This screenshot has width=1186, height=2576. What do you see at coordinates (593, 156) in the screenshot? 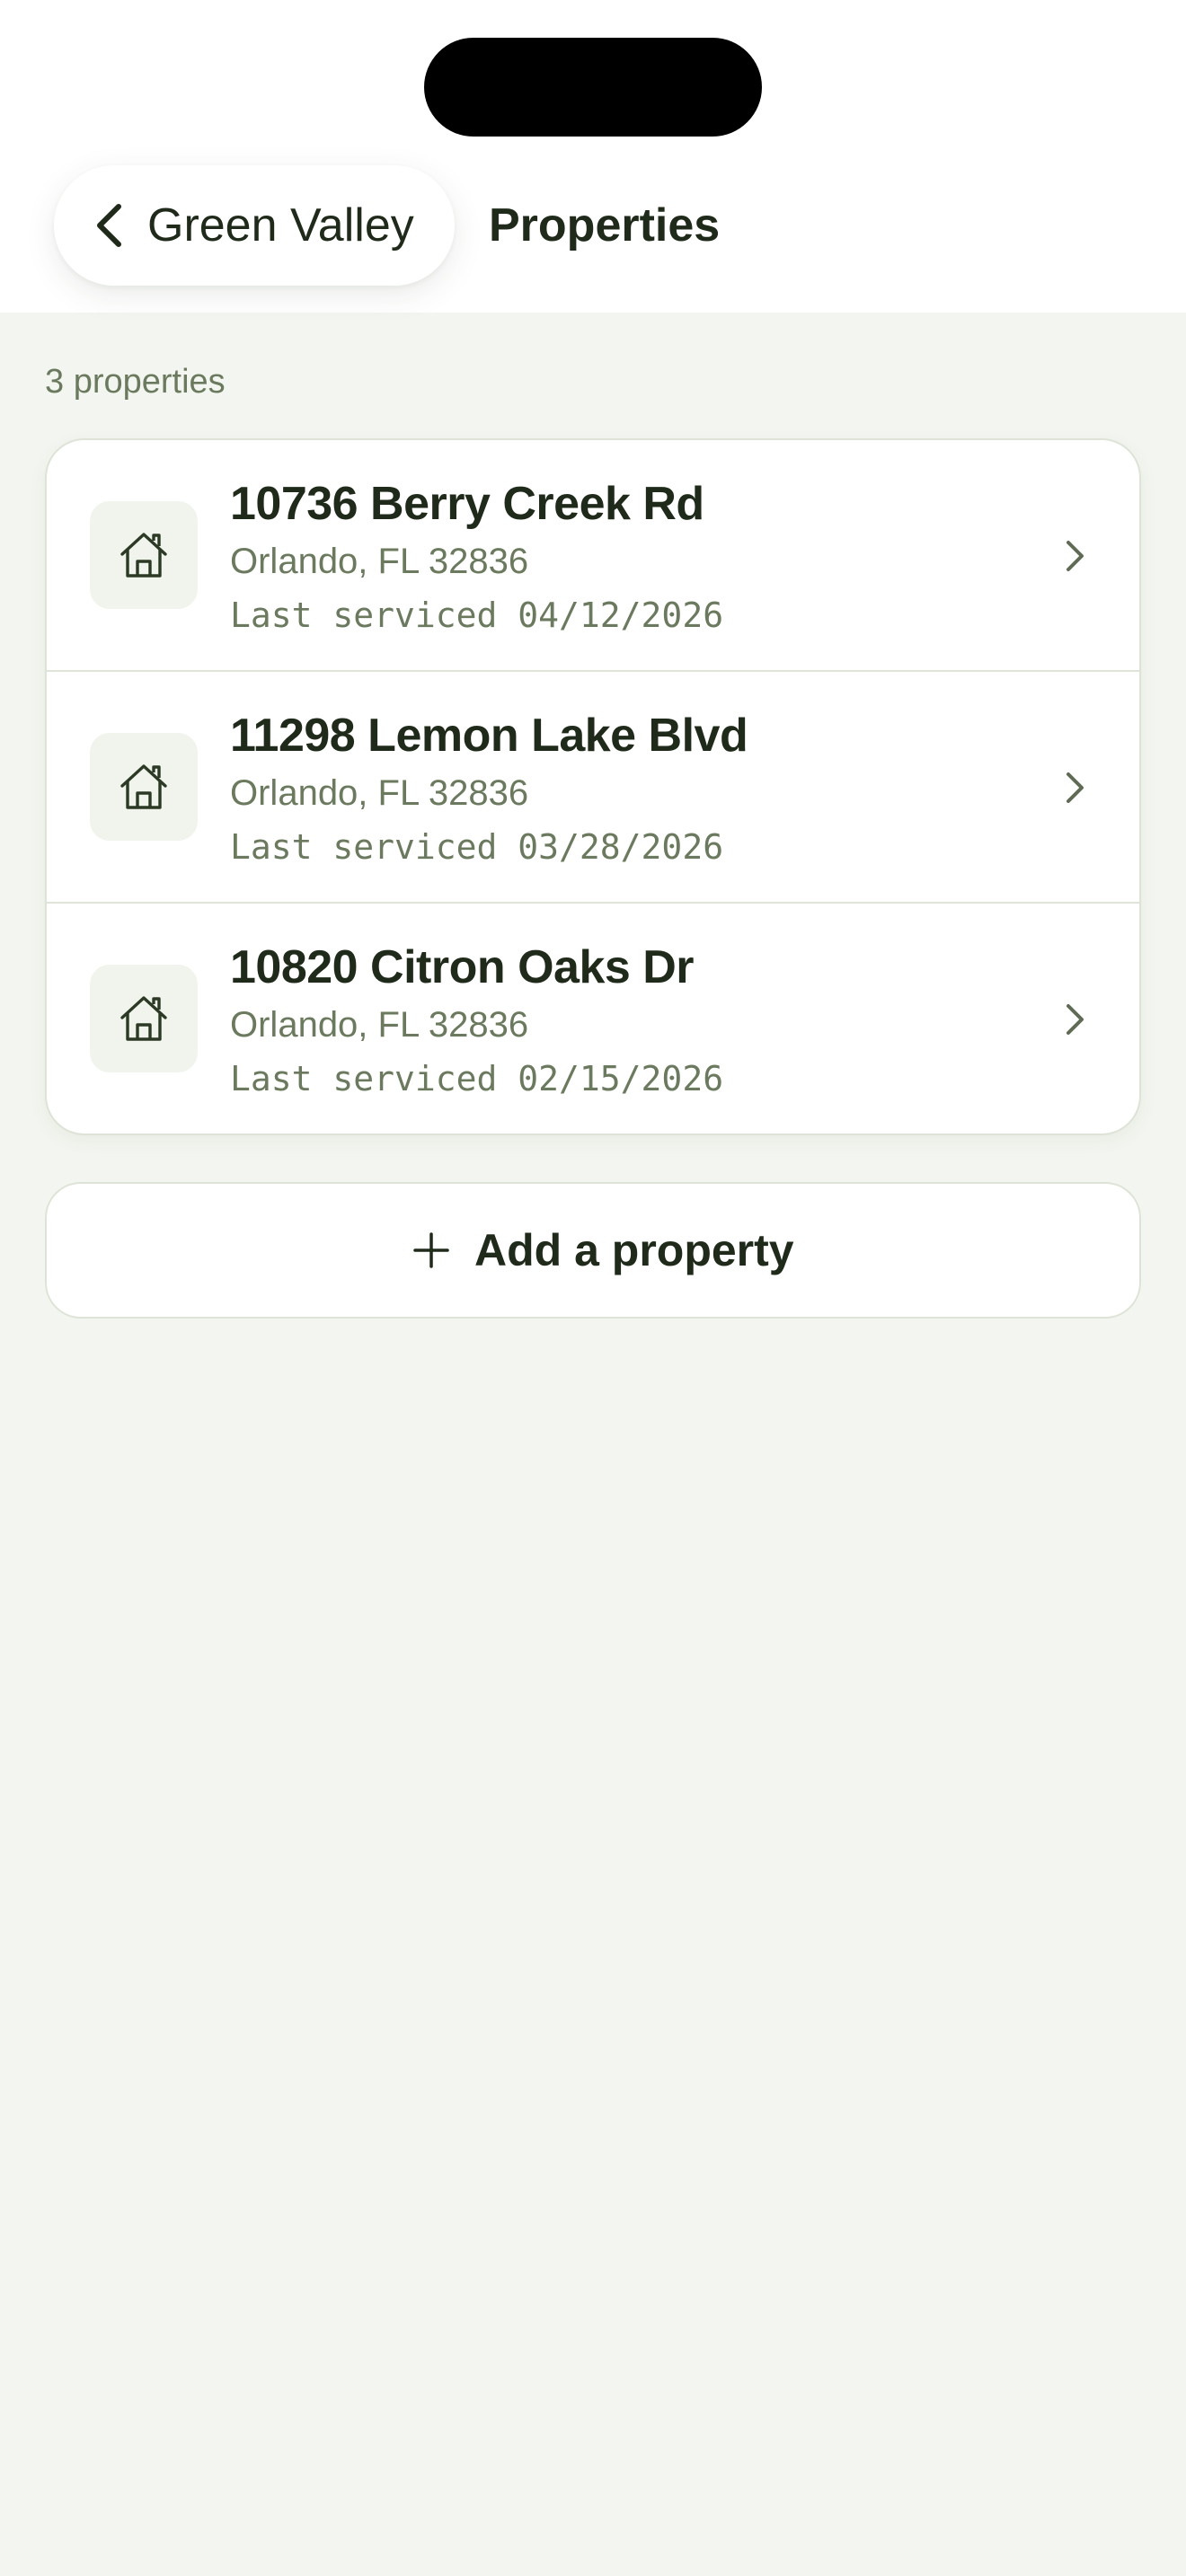
I see `nav-header: Green Valley Properties` at bounding box center [593, 156].